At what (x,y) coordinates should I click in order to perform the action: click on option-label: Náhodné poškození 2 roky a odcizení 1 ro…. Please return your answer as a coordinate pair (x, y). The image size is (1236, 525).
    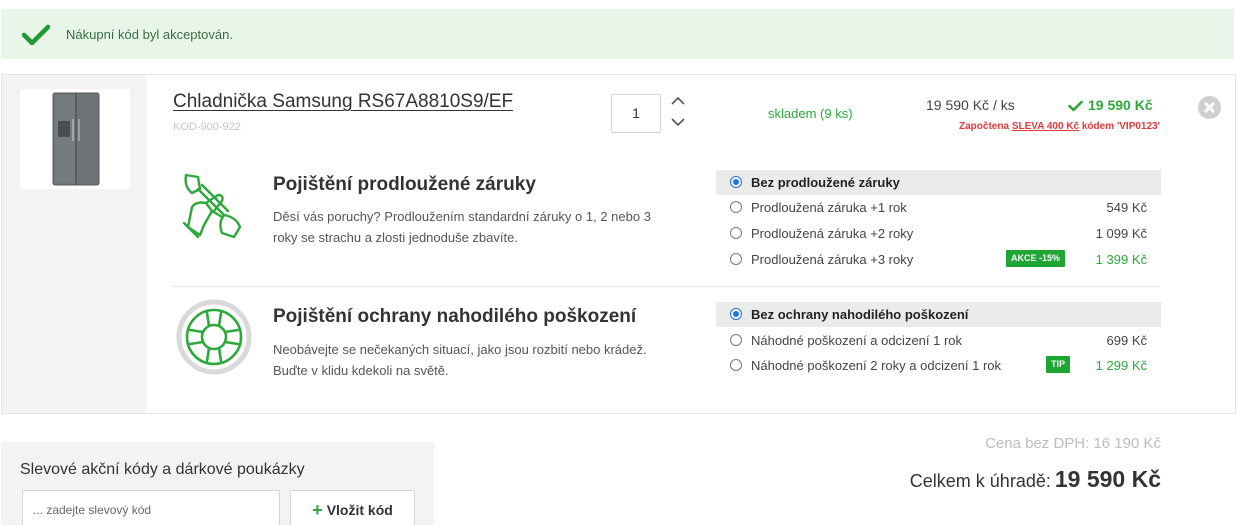
    Looking at the image, I should click on (876, 365).